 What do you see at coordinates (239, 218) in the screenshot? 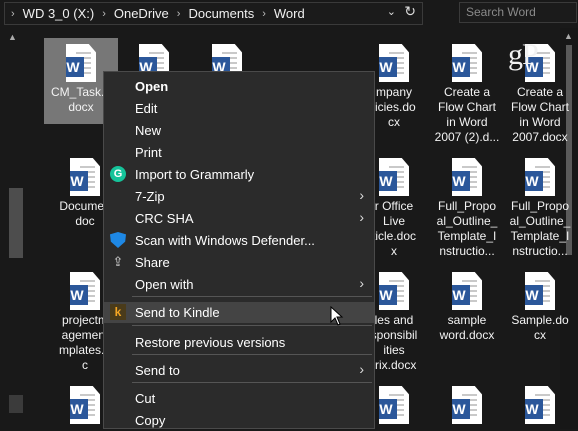
I see `menu-item-crc-sha: CRC SHA ›` at bounding box center [239, 218].